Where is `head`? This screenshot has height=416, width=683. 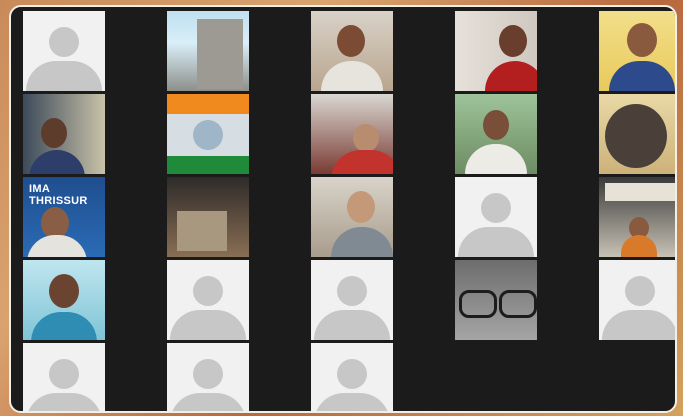 head is located at coordinates (636, 136).